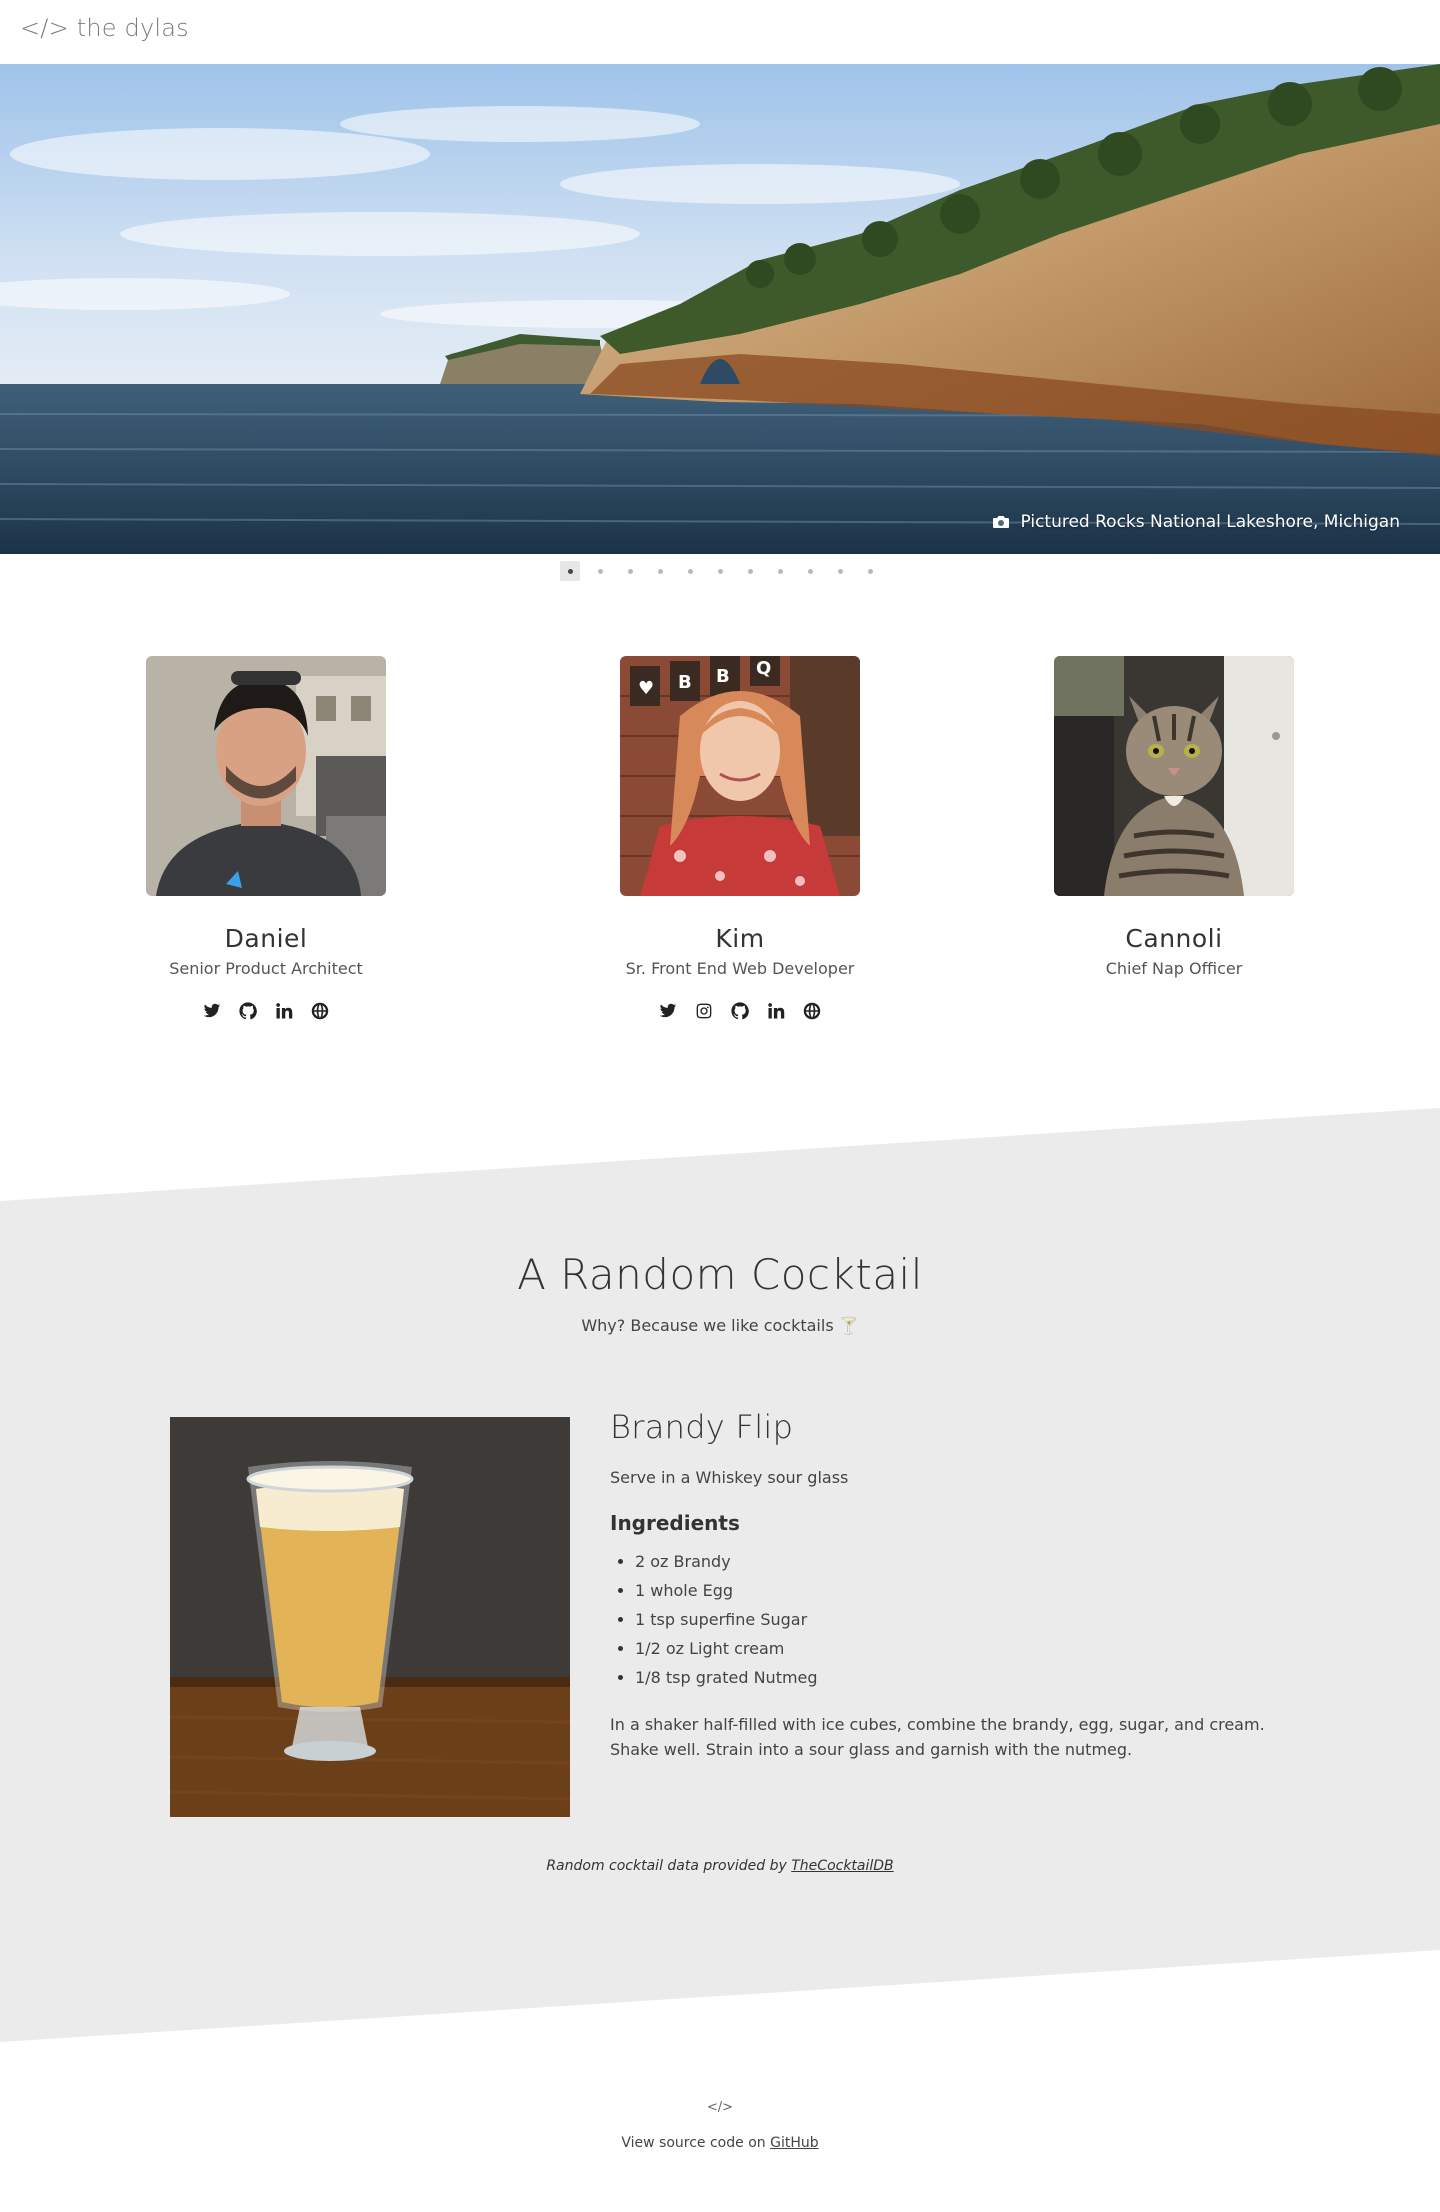 This screenshot has width=1440, height=2212. Describe the element at coordinates (1174, 968) in the screenshot. I see `member-role: Chief Nap Officer` at that location.